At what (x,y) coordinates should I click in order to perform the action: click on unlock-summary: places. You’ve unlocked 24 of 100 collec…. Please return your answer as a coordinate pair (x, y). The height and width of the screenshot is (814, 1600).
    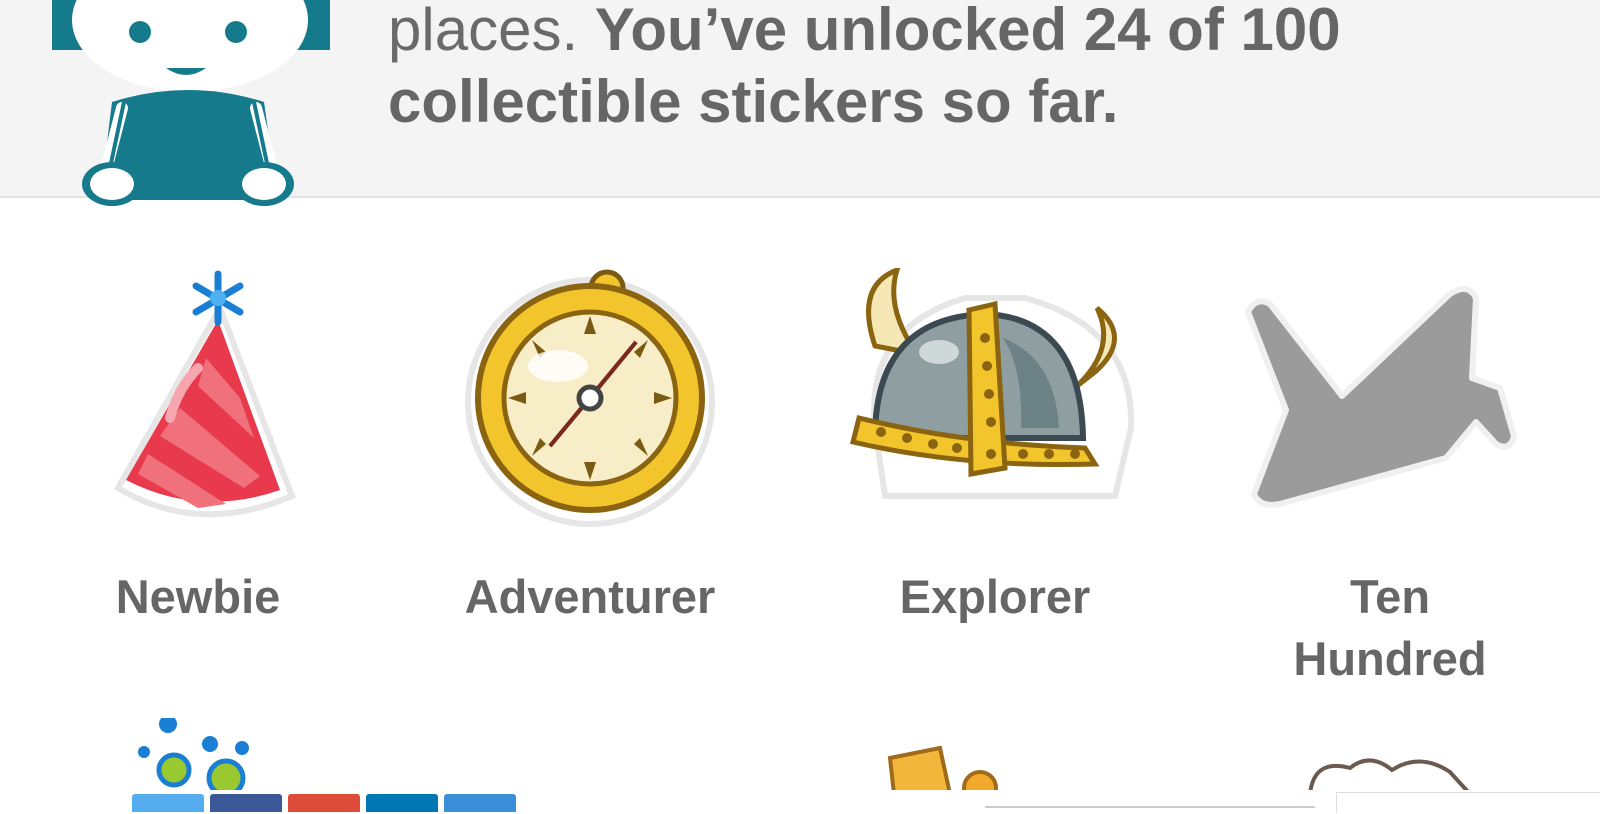
    Looking at the image, I should click on (978, 69).